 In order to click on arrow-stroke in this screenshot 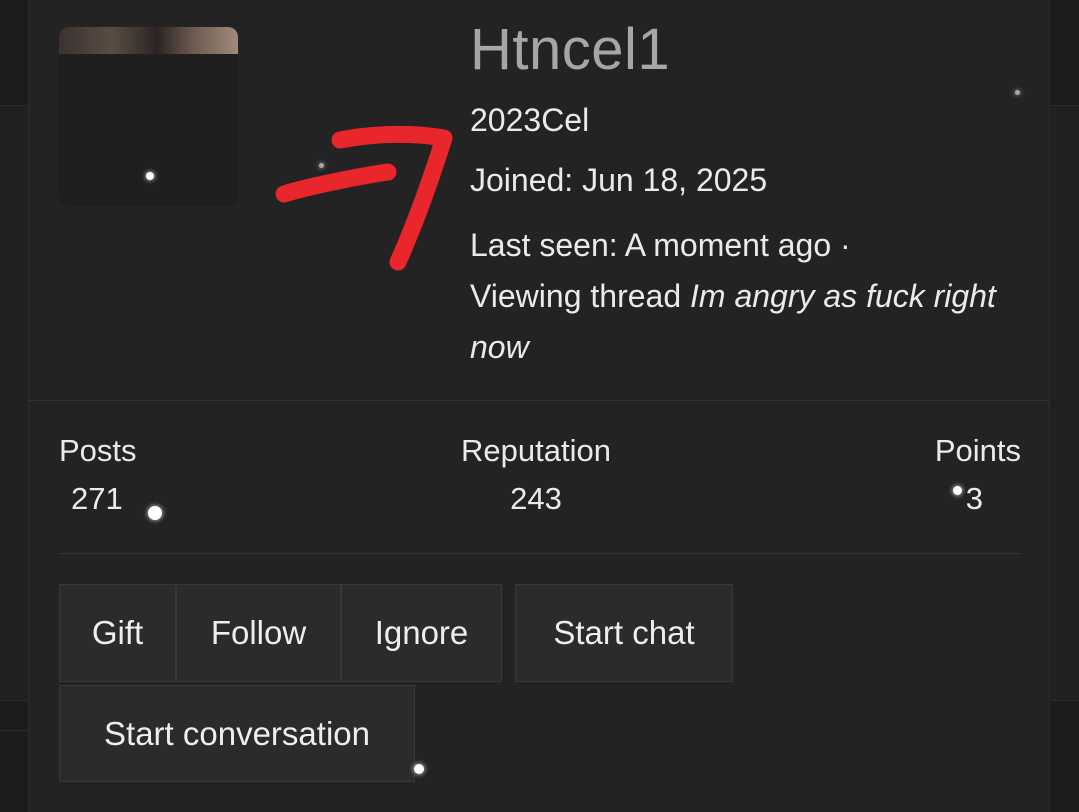, I will do `click(364, 198)`.